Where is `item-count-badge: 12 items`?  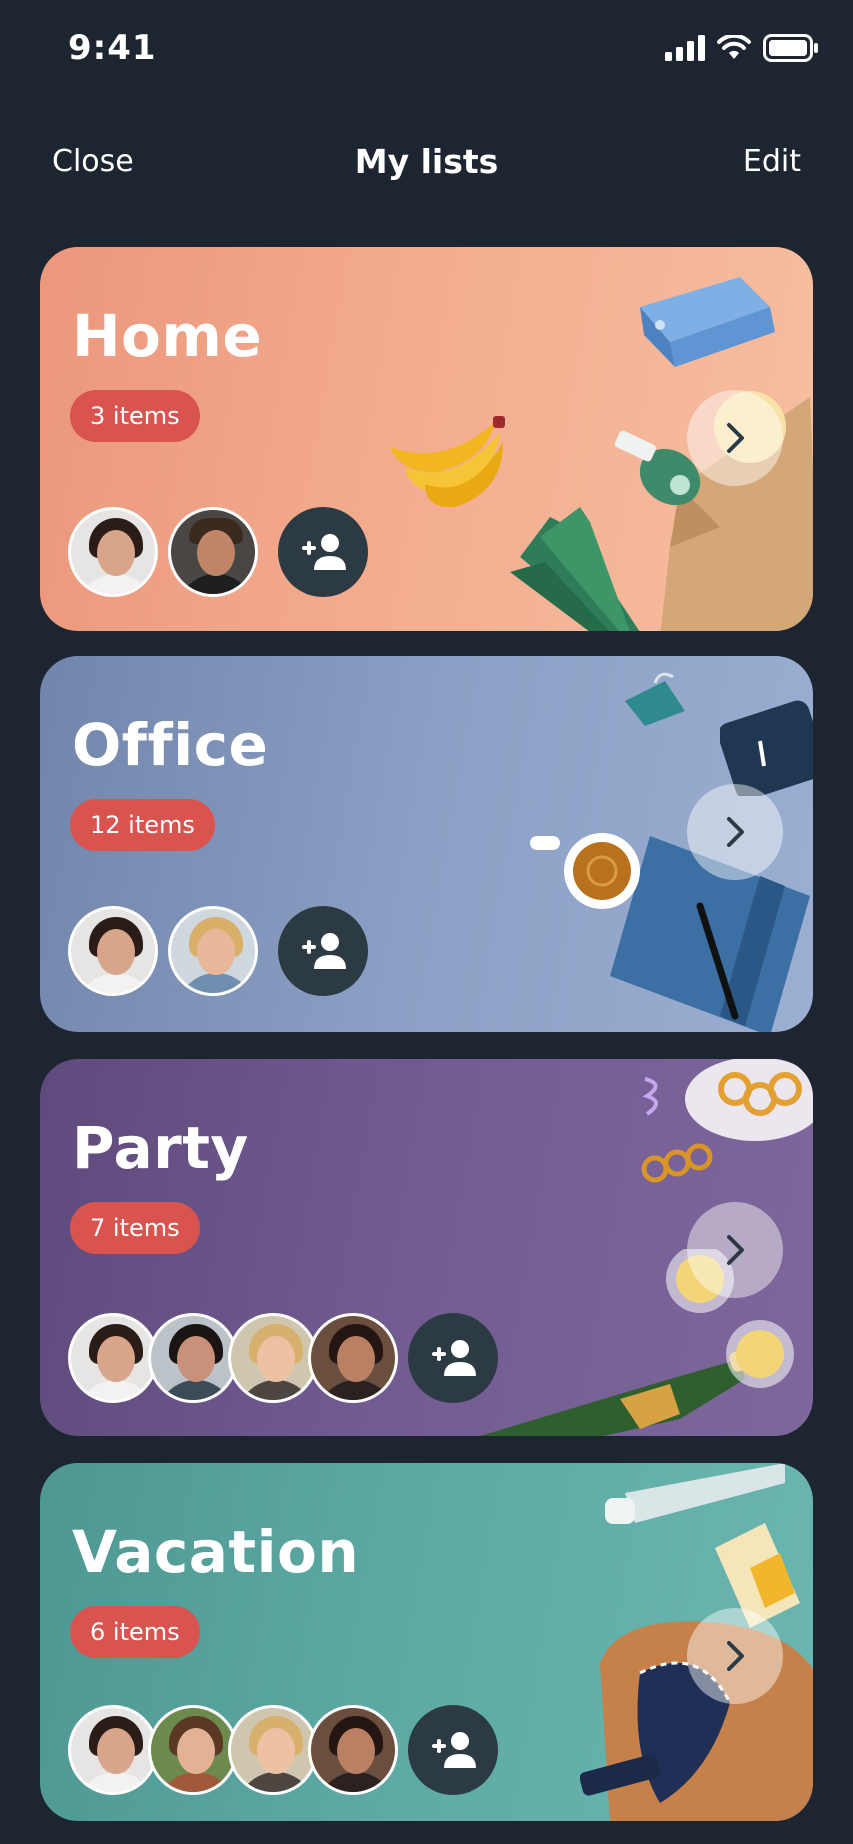 item-count-badge: 12 items is located at coordinates (142, 825).